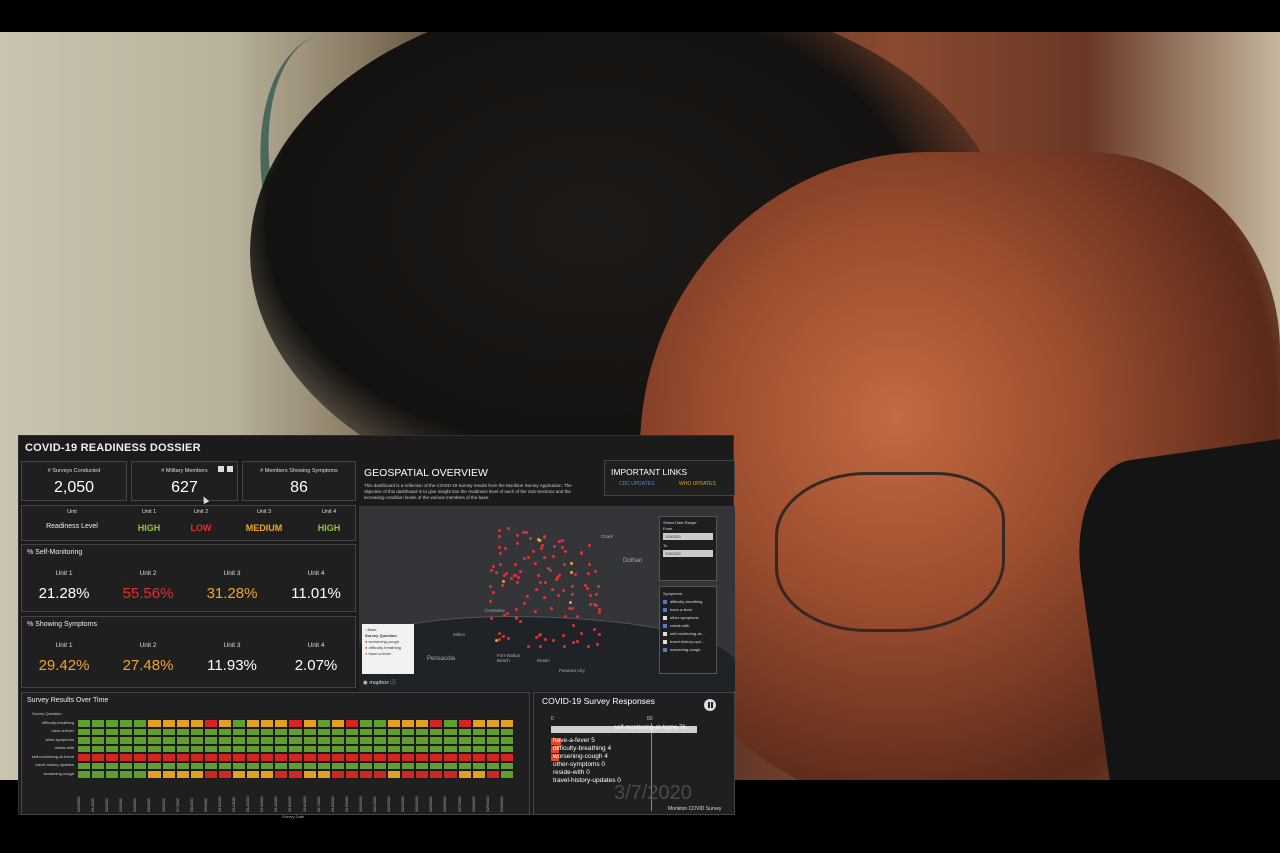 This screenshot has height=853, width=1280. I want to click on to-date-input: 3/30/2020, so click(688, 553).